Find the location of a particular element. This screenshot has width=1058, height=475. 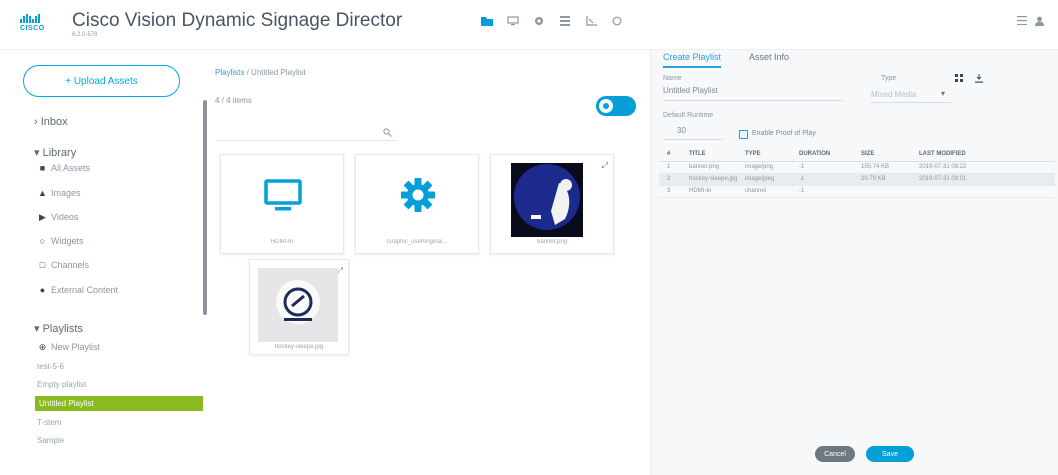

asset-caption: hockey-sleepe.jpg is located at coordinates (299, 347).